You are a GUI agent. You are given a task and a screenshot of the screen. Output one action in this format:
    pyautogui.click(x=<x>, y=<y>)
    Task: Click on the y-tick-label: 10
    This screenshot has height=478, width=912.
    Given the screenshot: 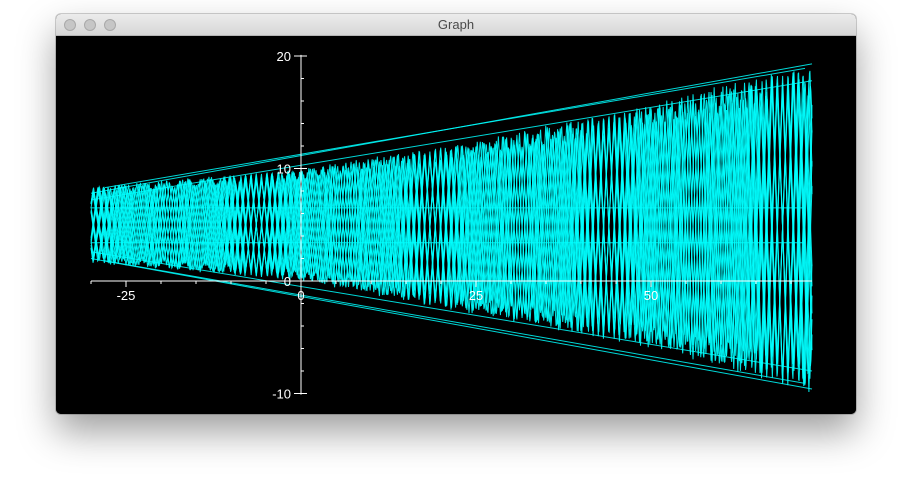 What is the action you would take?
    pyautogui.click(x=284, y=169)
    